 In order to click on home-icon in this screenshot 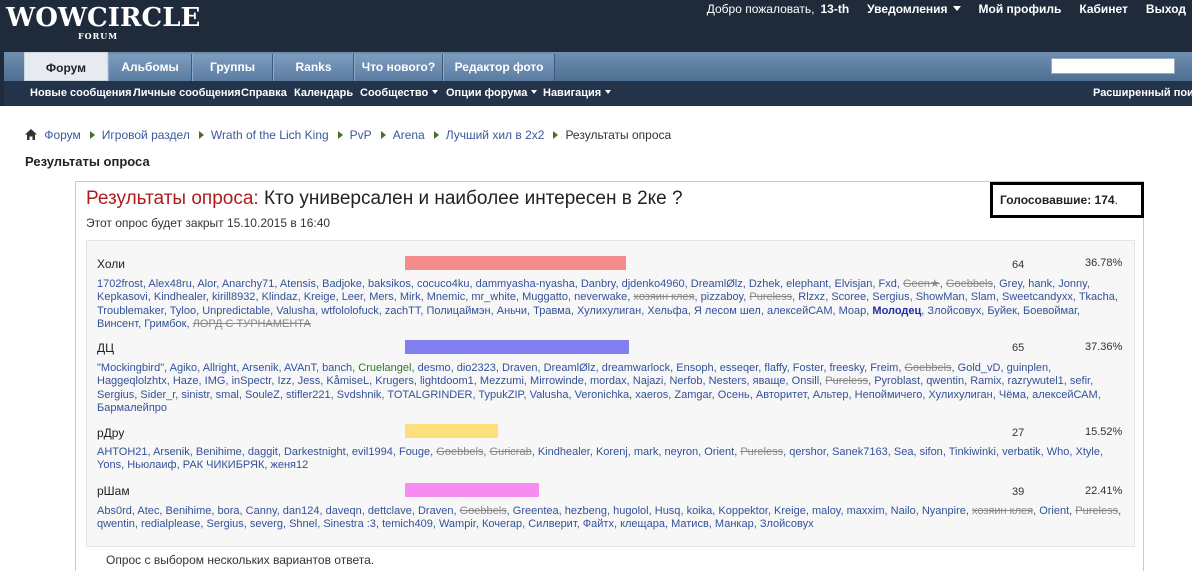, I will do `click(31, 134)`.